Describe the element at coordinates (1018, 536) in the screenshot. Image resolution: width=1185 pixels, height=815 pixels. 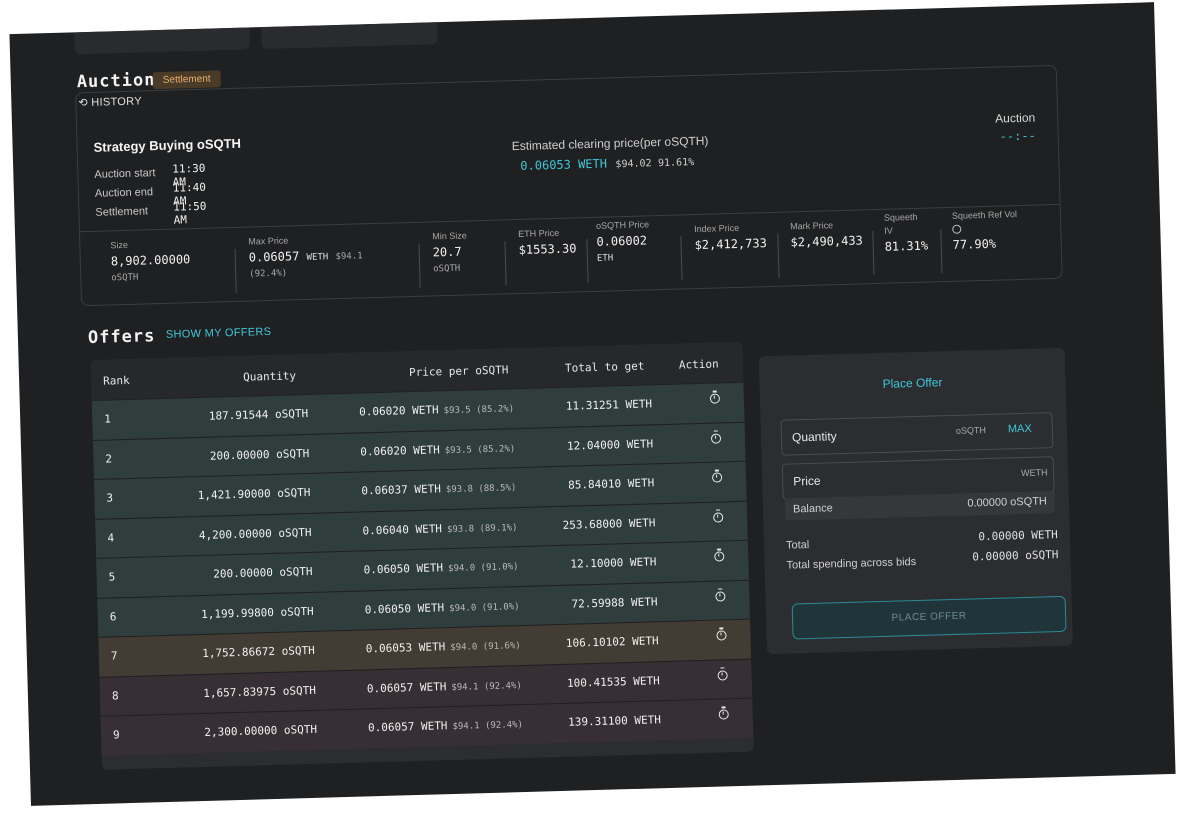
I see `total-value: 0.00000 WETH` at that location.